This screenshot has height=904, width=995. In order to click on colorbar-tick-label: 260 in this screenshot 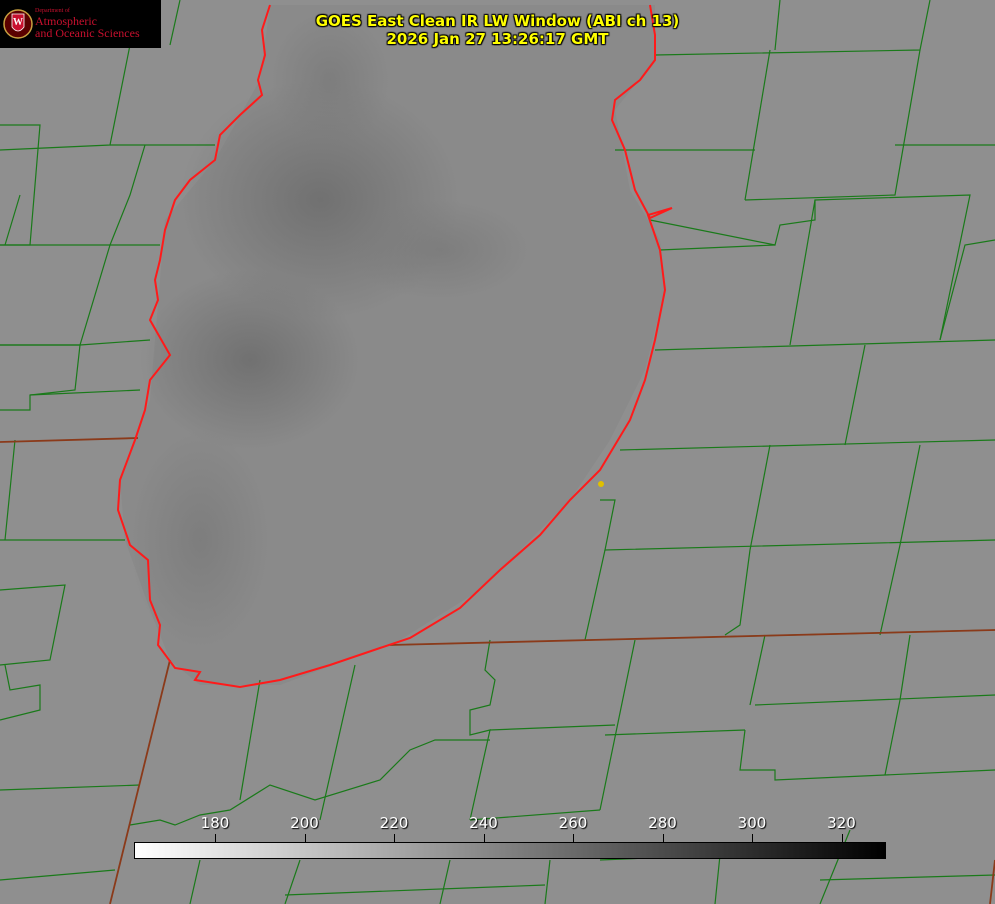, I will do `click(573, 823)`.